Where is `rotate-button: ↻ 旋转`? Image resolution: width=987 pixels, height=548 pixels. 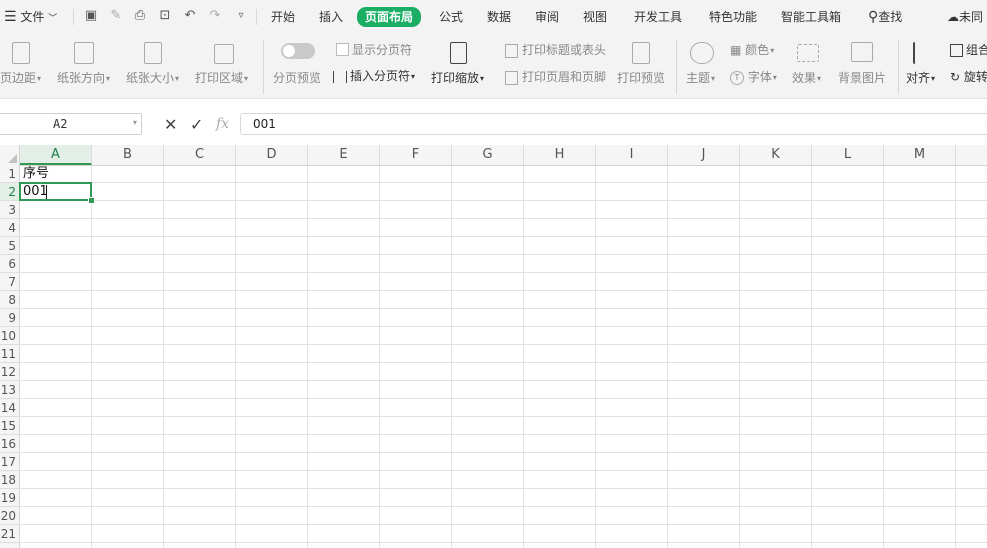
rotate-button: ↻ 旋转 is located at coordinates (968, 76).